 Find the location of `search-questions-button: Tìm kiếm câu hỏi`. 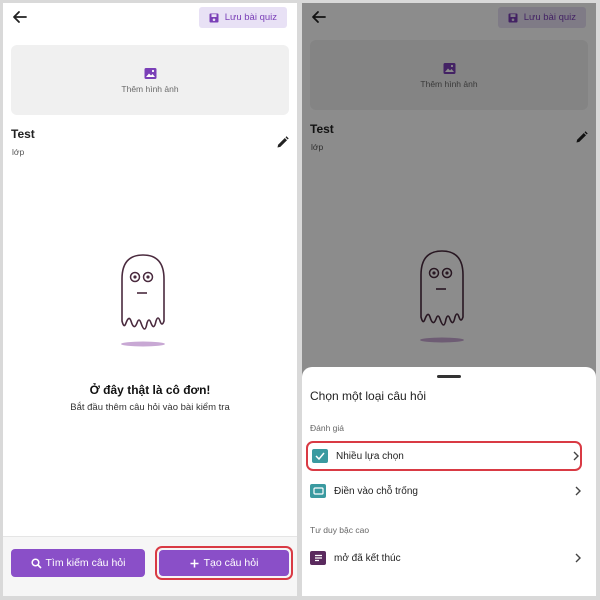

search-questions-button: Tìm kiếm câu hỏi is located at coordinates (78, 563).